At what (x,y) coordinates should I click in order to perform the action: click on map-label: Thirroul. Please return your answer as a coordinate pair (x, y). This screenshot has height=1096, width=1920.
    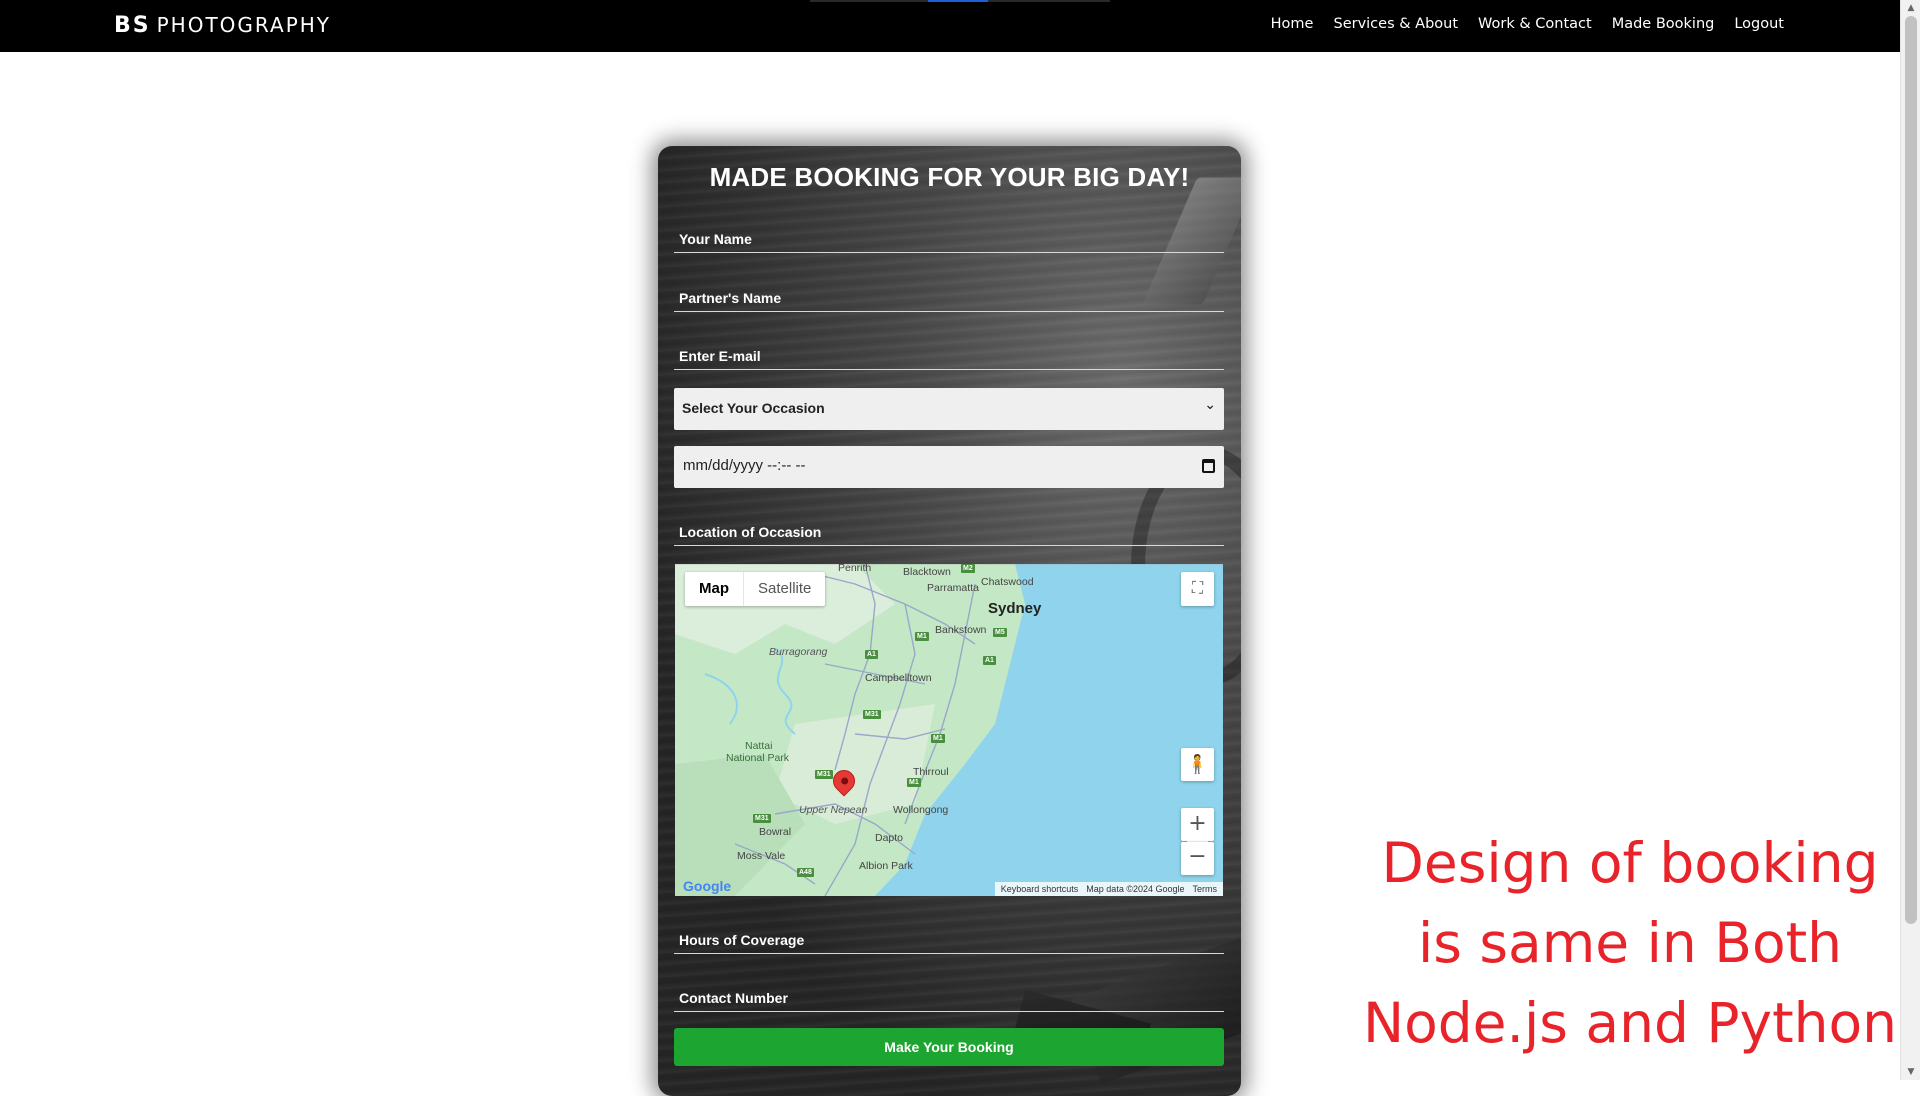
    Looking at the image, I should click on (931, 772).